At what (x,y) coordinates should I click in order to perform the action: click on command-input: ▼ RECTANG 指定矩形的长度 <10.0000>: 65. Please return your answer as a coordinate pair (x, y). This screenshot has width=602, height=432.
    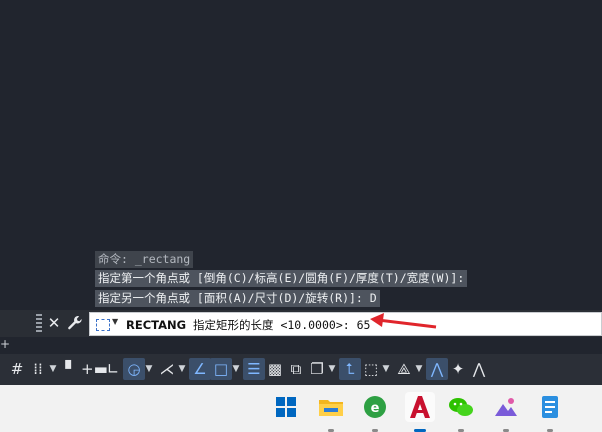
    Looking at the image, I should click on (345, 324).